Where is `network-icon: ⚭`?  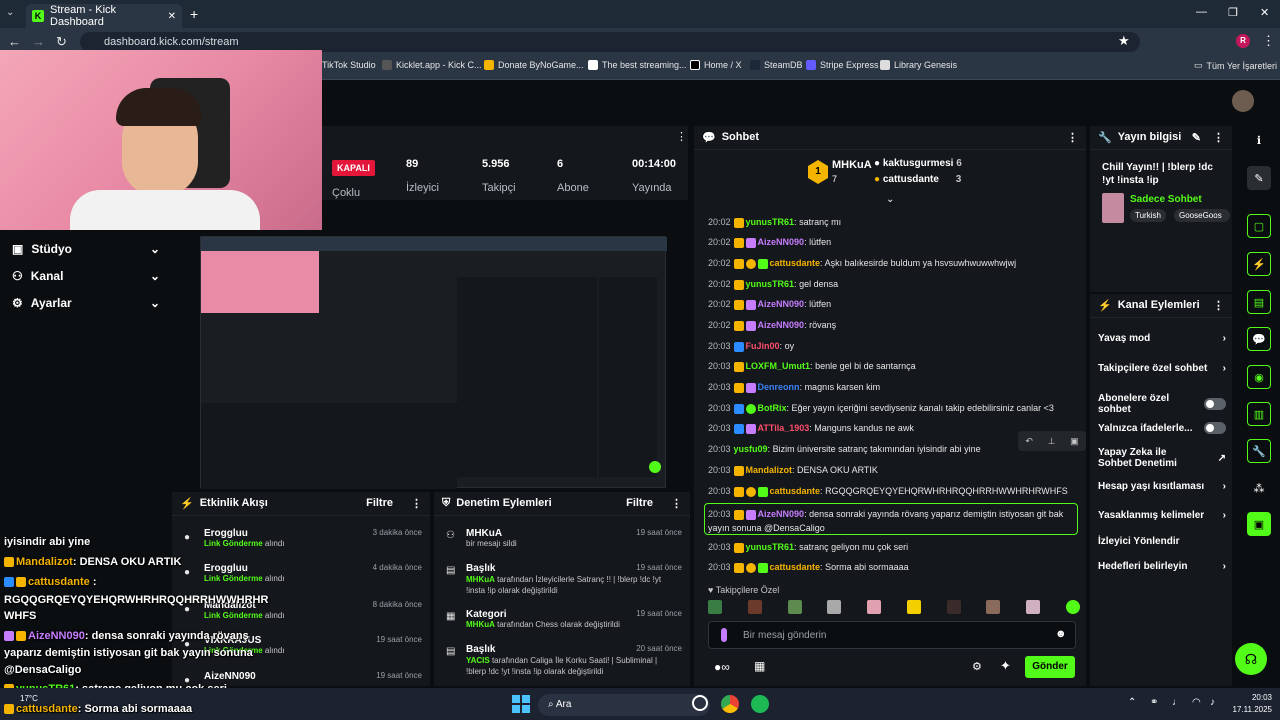 network-icon: ⚭ is located at coordinates (1154, 702).